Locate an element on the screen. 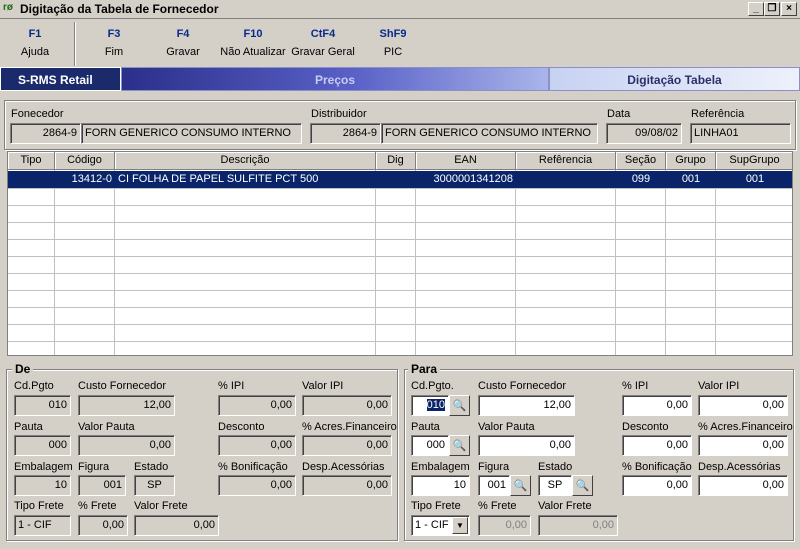  data-field: 09/08/02 is located at coordinates (644, 133).